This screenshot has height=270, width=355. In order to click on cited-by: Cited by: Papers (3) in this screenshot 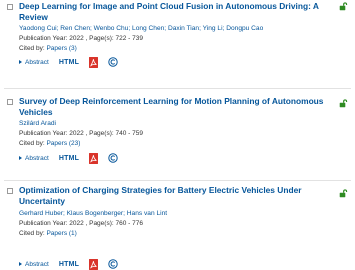, I will do `click(48, 48)`.